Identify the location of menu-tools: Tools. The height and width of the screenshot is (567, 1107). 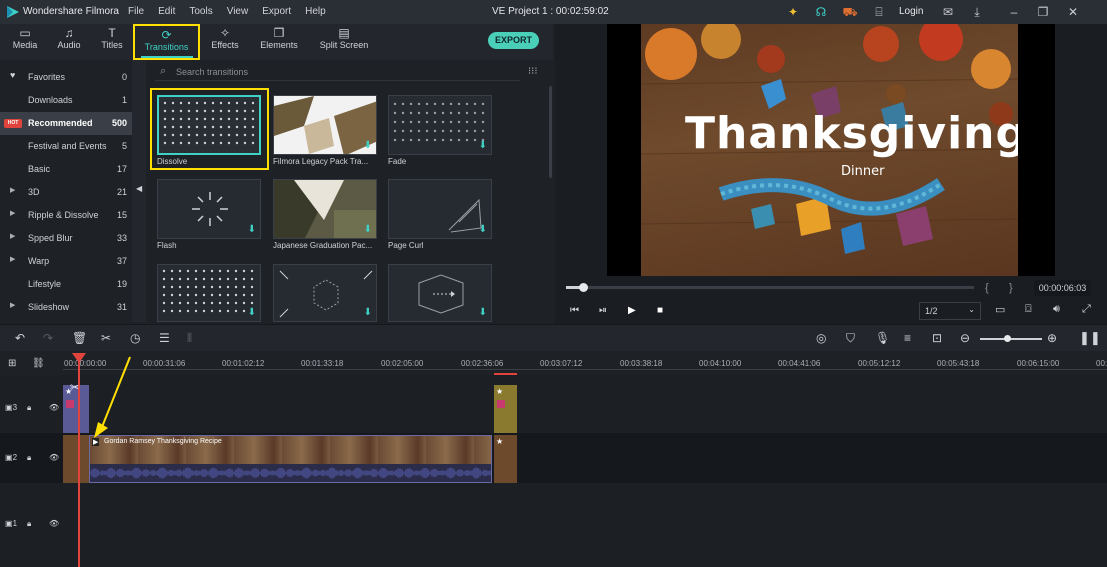
(200, 11).